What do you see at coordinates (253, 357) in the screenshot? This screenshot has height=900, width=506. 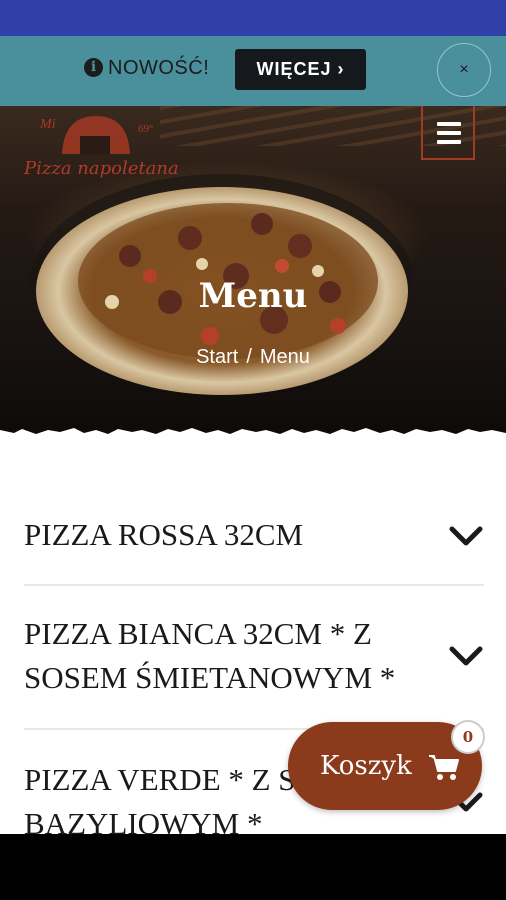 I see `breadcrumb: Start / Menu` at bounding box center [253, 357].